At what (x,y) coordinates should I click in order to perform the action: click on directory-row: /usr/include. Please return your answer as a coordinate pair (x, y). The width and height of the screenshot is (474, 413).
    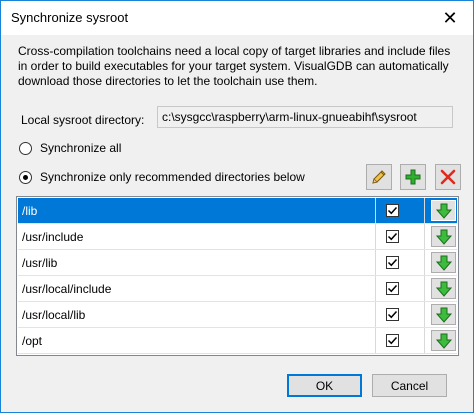
    Looking at the image, I should click on (237, 237).